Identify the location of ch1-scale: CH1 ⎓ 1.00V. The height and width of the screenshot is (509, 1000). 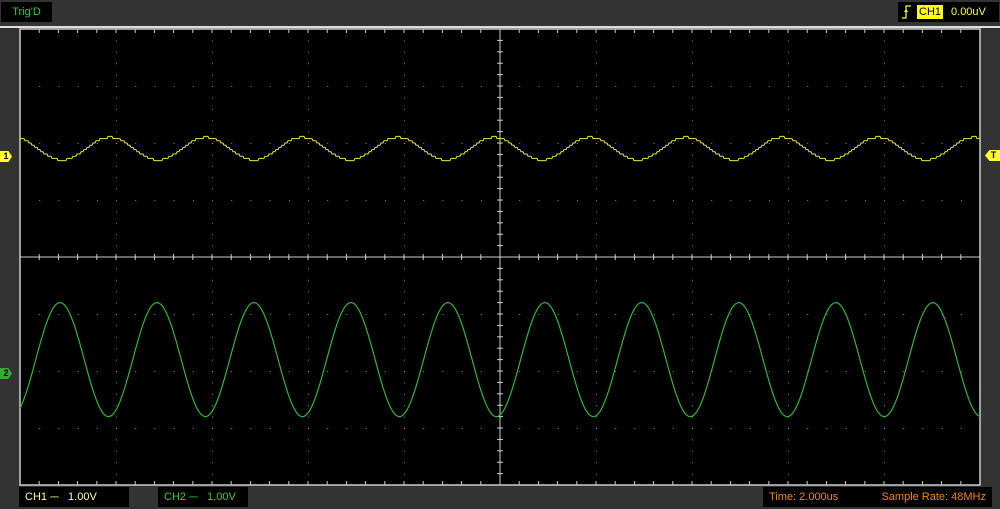
(74, 497).